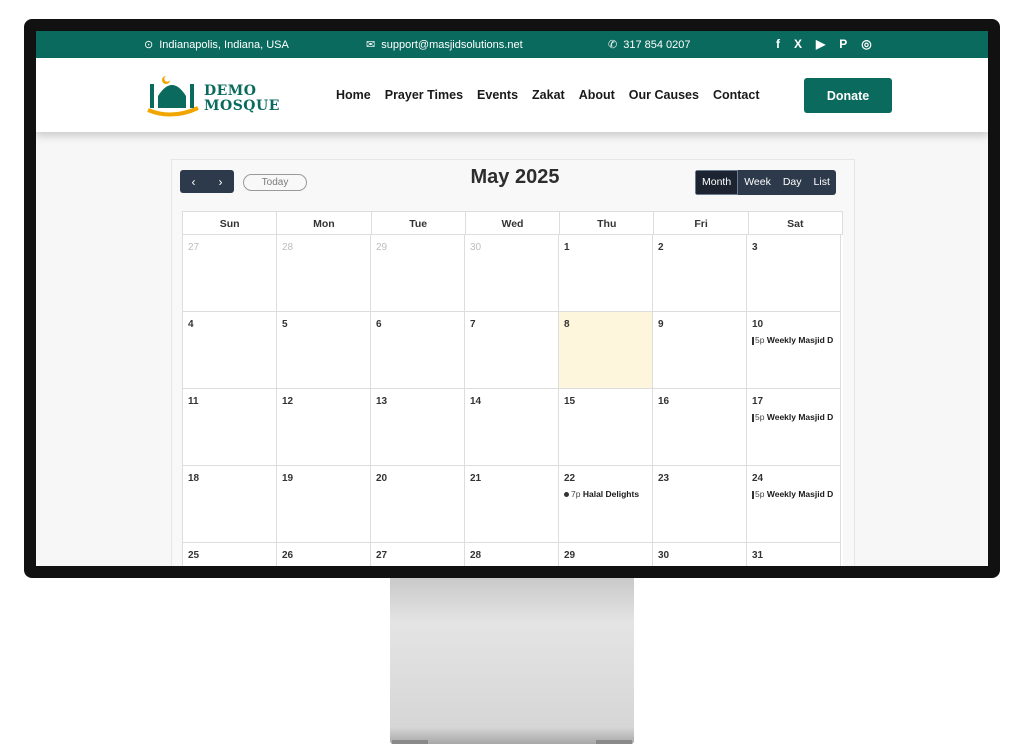 Image resolution: width=1024 pixels, height=749 pixels. Describe the element at coordinates (512, 427) in the screenshot. I see `day-cell: 14` at that location.